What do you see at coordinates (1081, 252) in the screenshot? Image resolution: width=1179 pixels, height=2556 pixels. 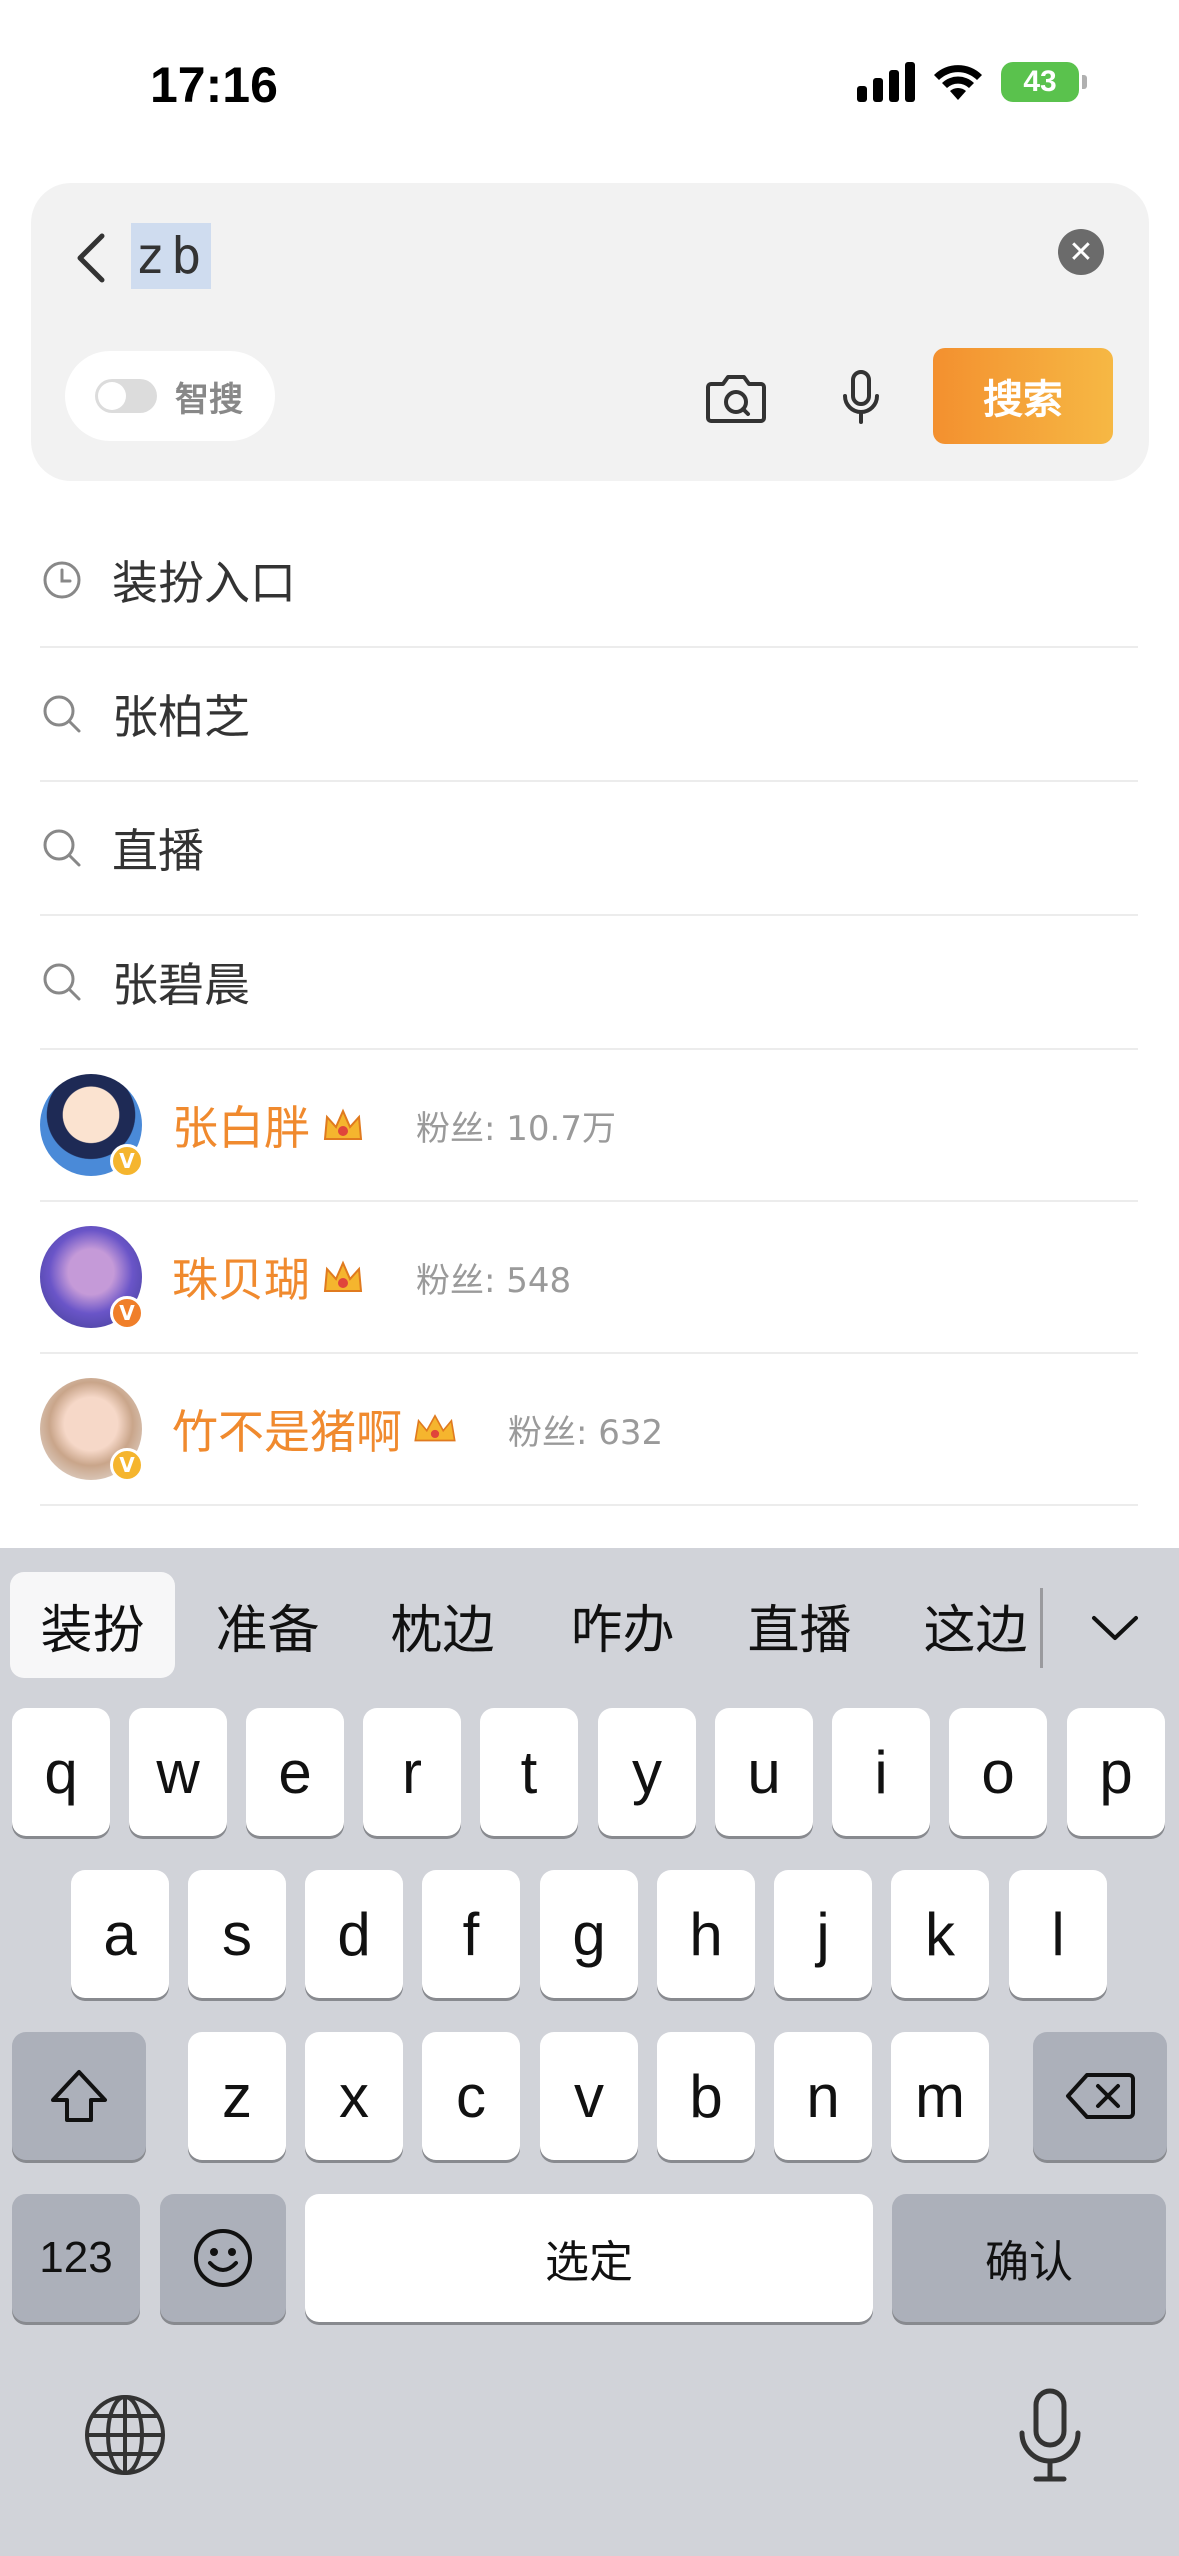 I see `clear-icon: ✕` at bounding box center [1081, 252].